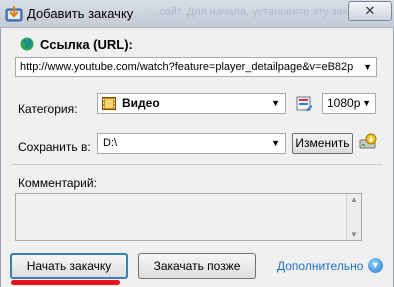  Describe the element at coordinates (57, 183) in the screenshot. I see `comment-label: Комментарий:` at that location.